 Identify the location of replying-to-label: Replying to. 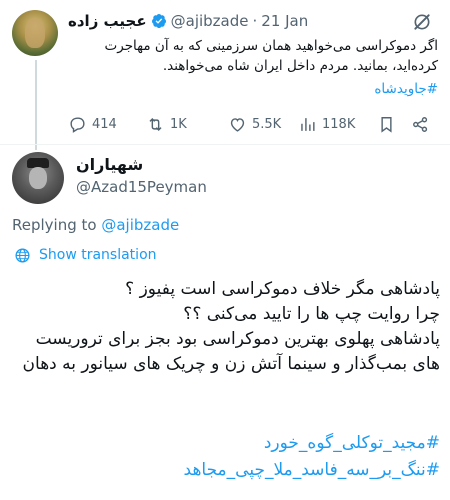
(54, 225).